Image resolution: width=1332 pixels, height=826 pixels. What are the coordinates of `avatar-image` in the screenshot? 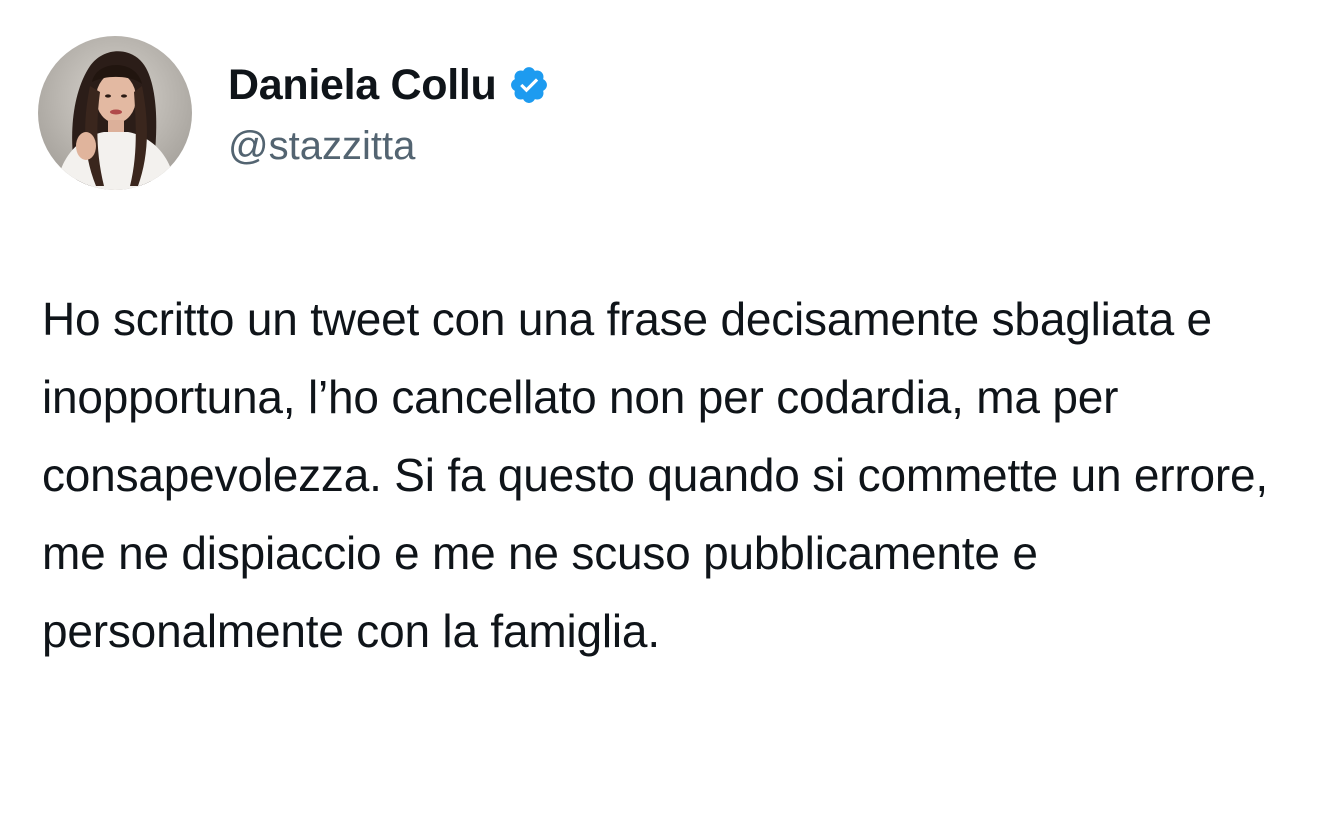 It's located at (115, 113).